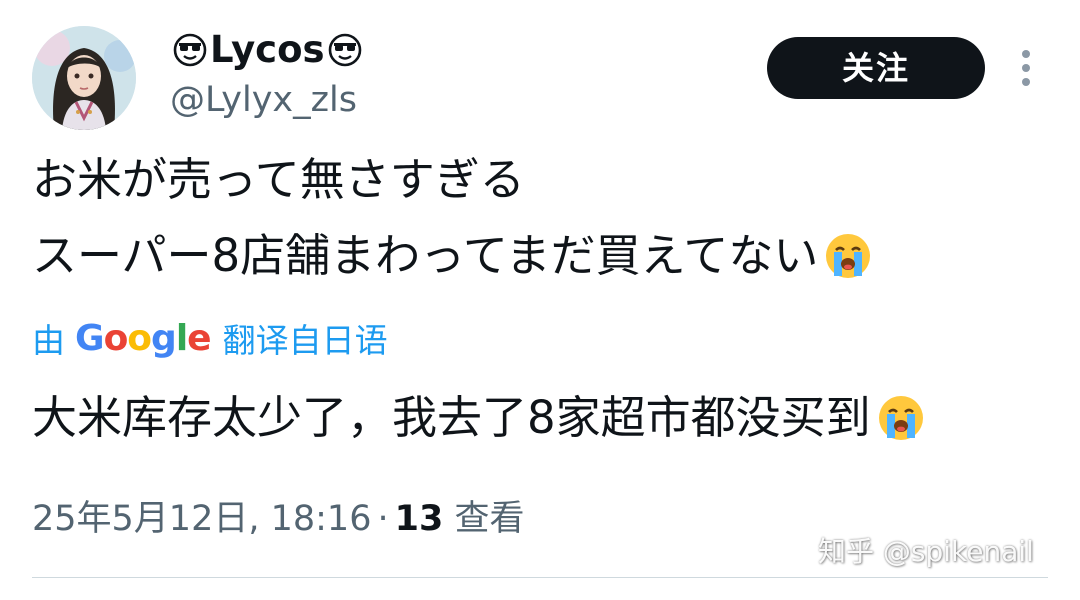 The height and width of the screenshot is (600, 1080). Describe the element at coordinates (419, 519) in the screenshot. I see `views-count: 13` at that location.